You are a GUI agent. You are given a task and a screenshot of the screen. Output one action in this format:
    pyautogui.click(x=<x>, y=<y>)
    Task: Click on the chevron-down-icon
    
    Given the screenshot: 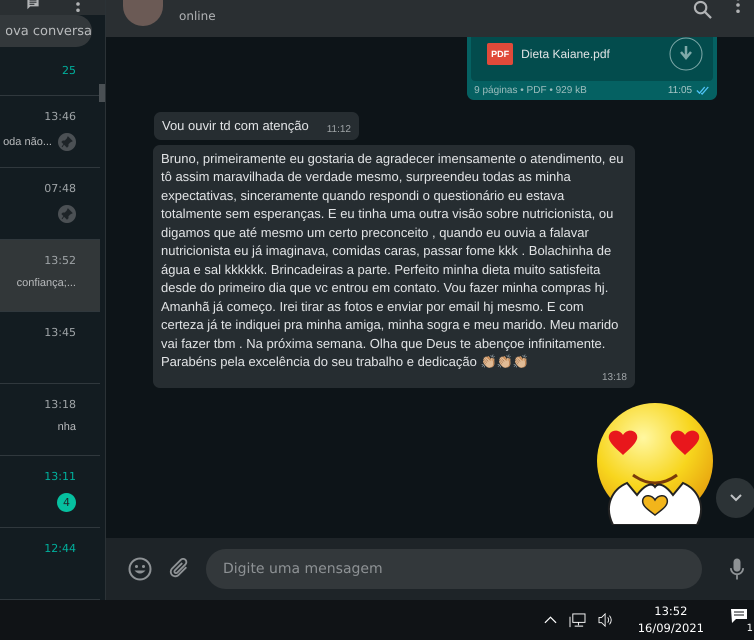 What is the action you would take?
    pyautogui.click(x=736, y=498)
    